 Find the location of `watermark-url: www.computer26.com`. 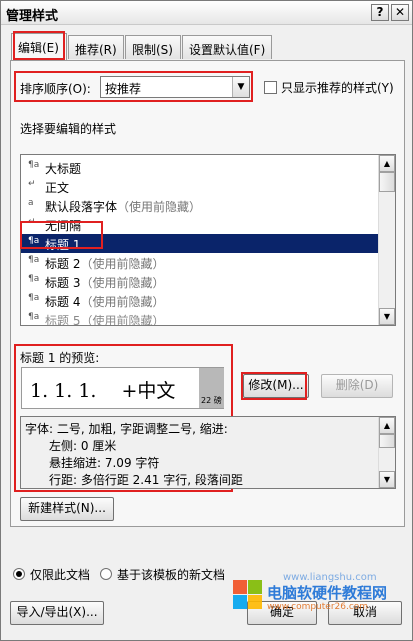

watermark-url: www.computer26.com is located at coordinates (318, 607).